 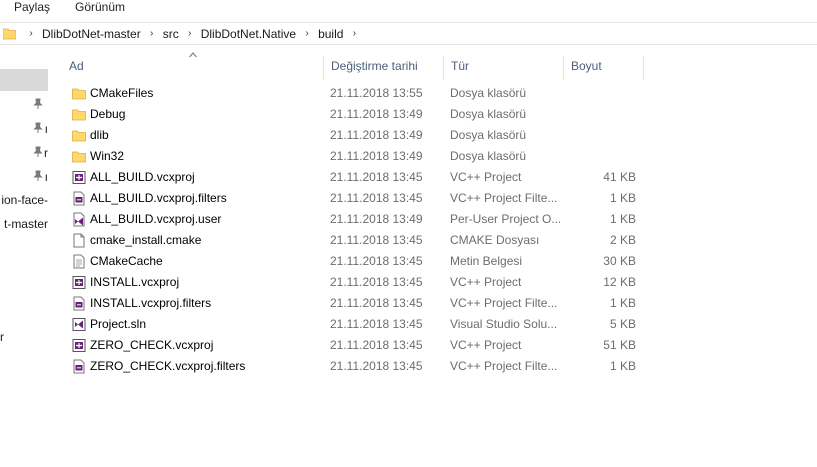 What do you see at coordinates (142, 177) in the screenshot?
I see `file-name: ALL_BUILD.vcxproj` at bounding box center [142, 177].